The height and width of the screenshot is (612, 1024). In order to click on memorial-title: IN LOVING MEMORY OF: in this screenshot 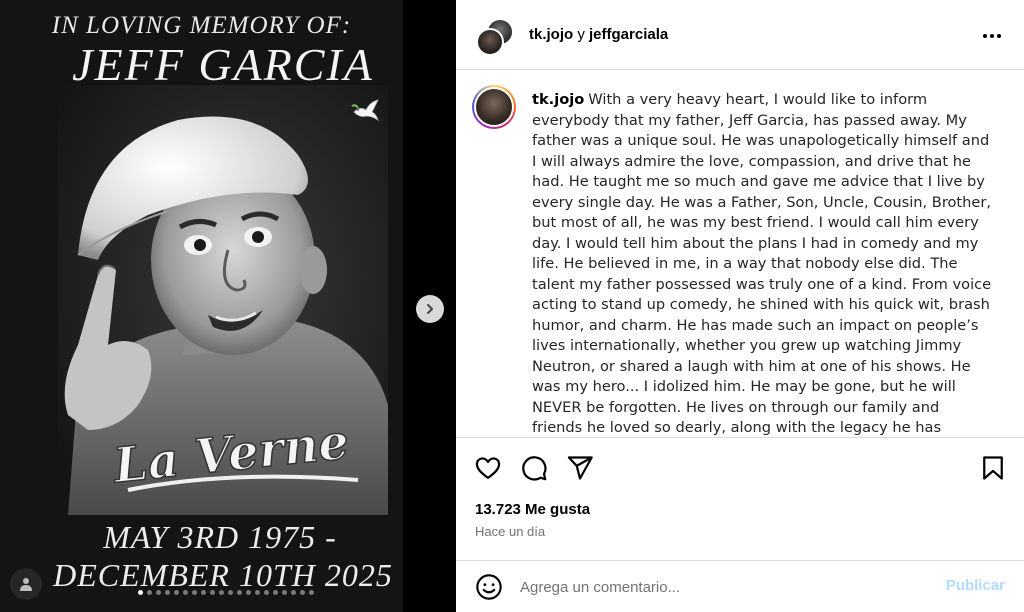, I will do `click(201, 25)`.